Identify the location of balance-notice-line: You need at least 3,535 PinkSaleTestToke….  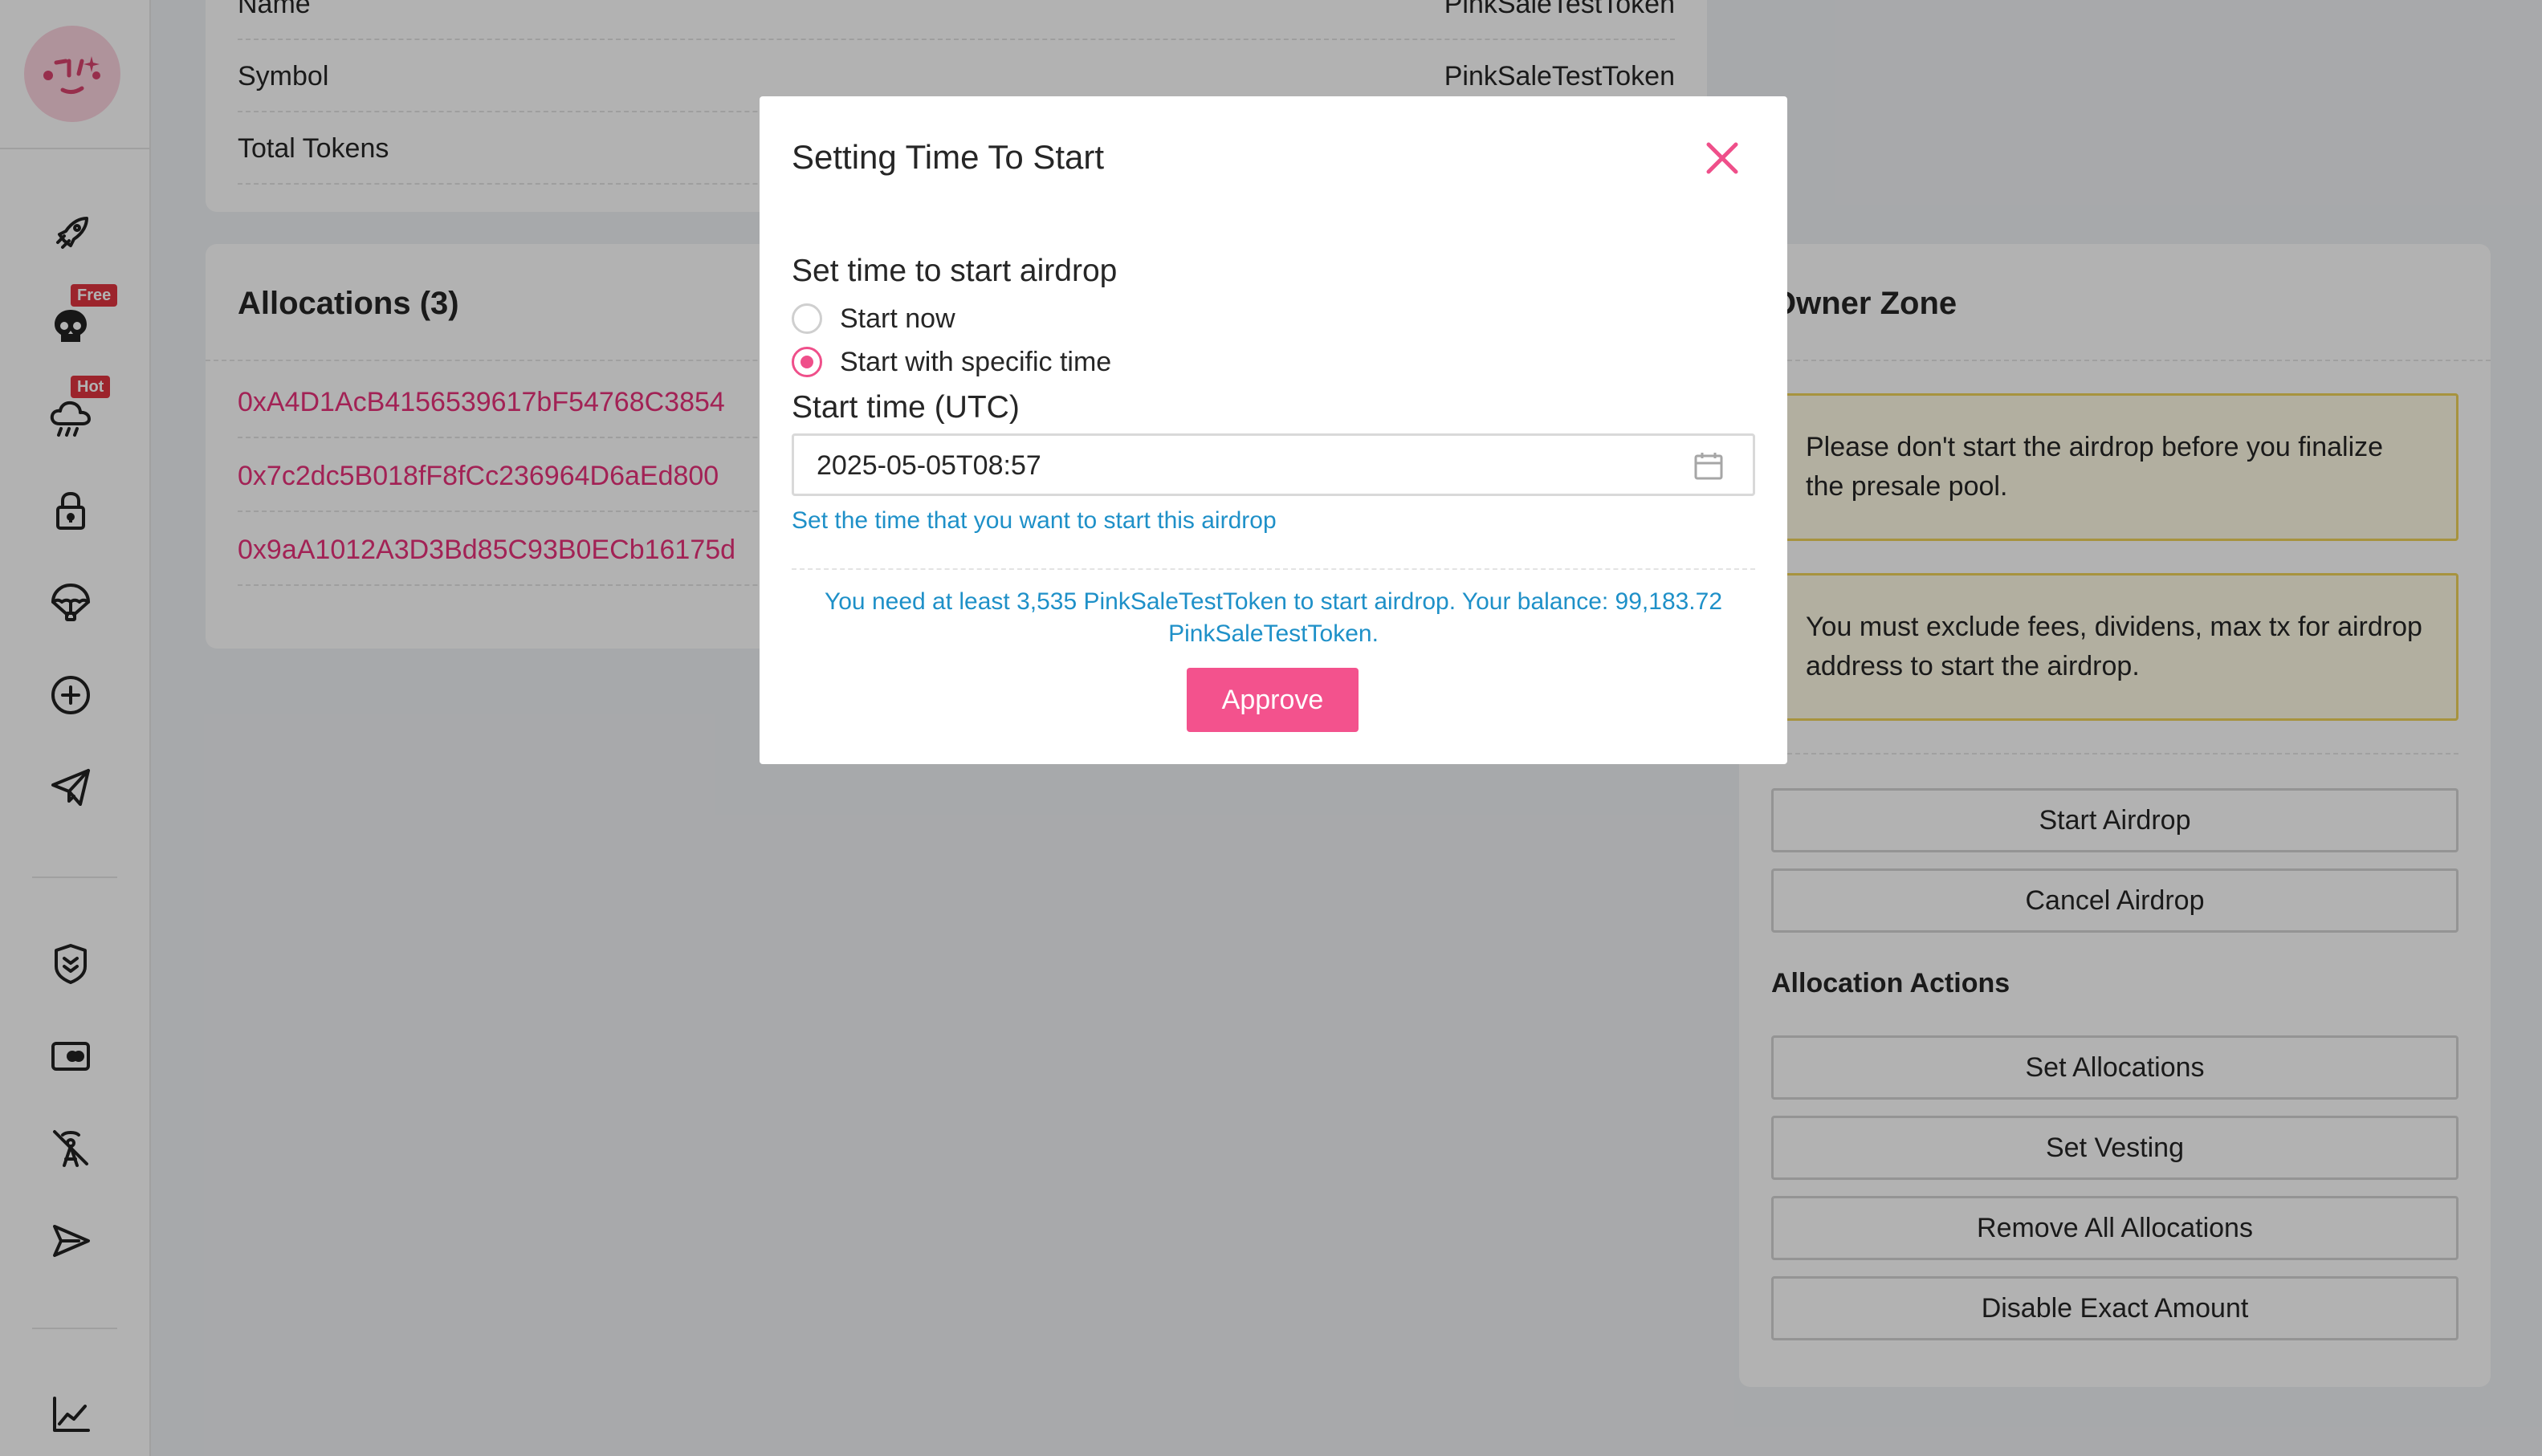
(1273, 601).